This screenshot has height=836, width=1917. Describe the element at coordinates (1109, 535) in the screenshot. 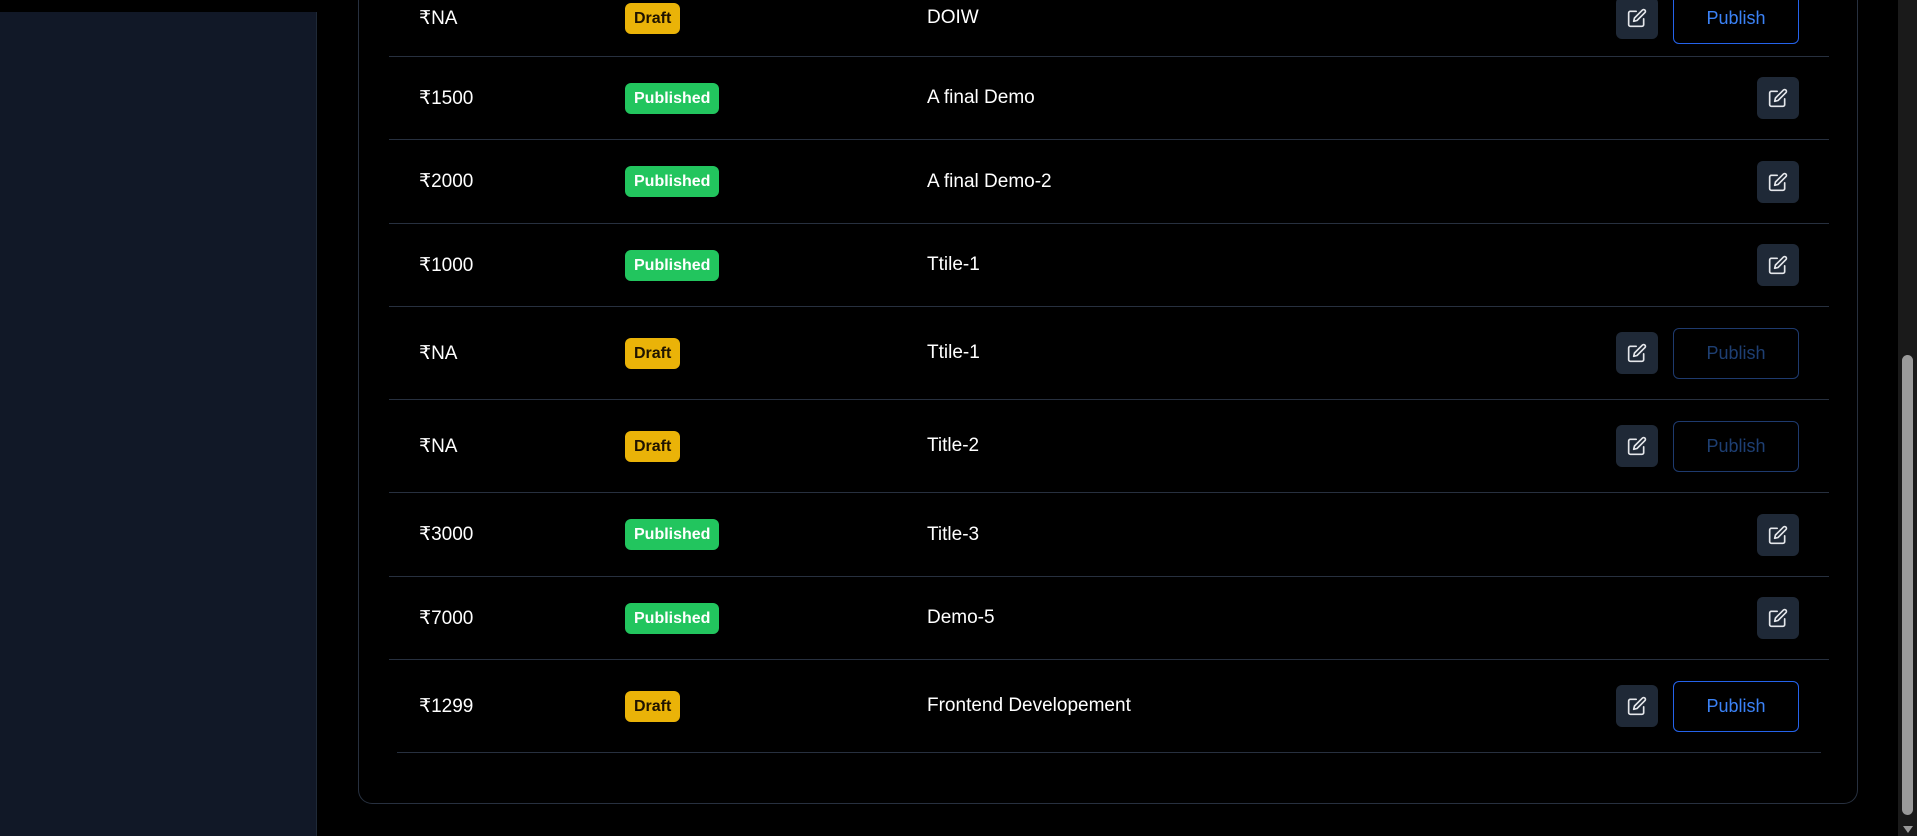

I see `table-row: ₹3000 Published Title-3` at that location.